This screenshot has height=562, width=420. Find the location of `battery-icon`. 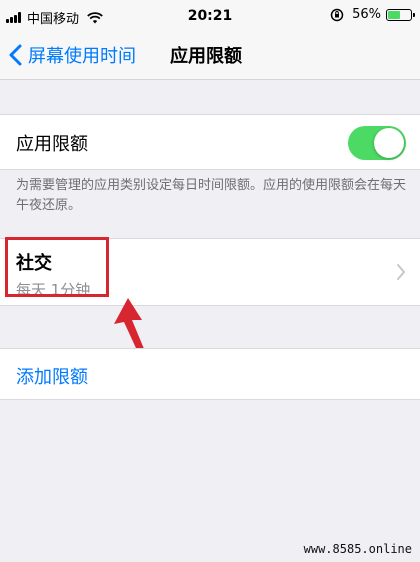

battery-icon is located at coordinates (400, 14).